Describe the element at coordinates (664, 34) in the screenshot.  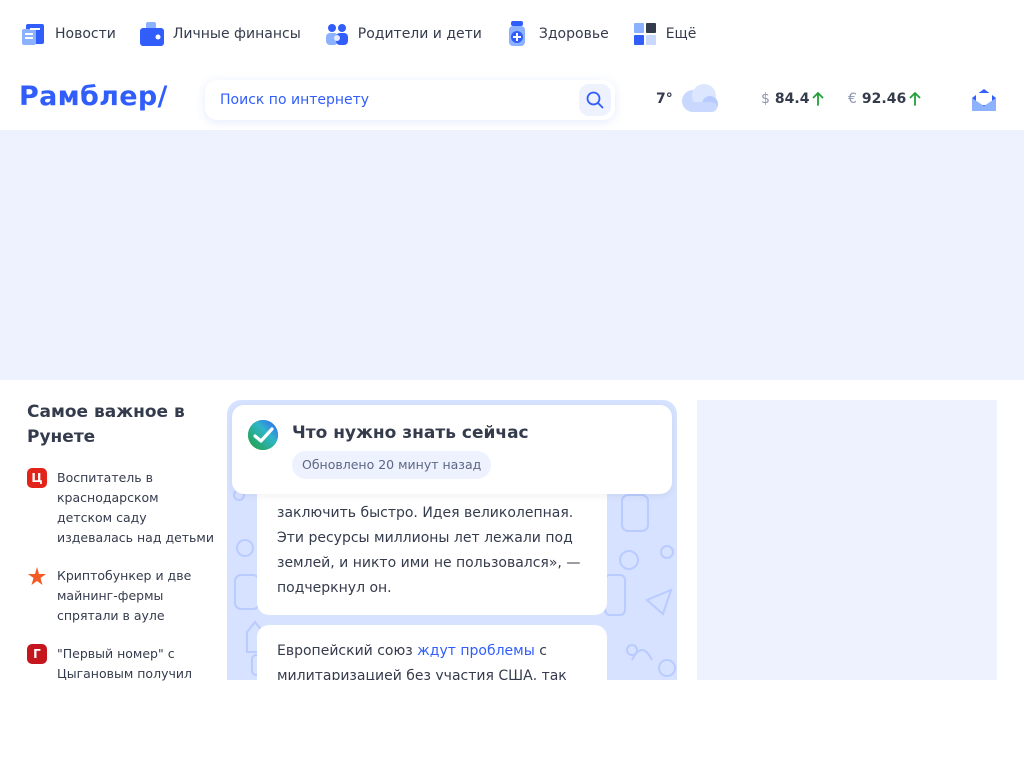
I see `nav-item-more: Ещё` at that location.